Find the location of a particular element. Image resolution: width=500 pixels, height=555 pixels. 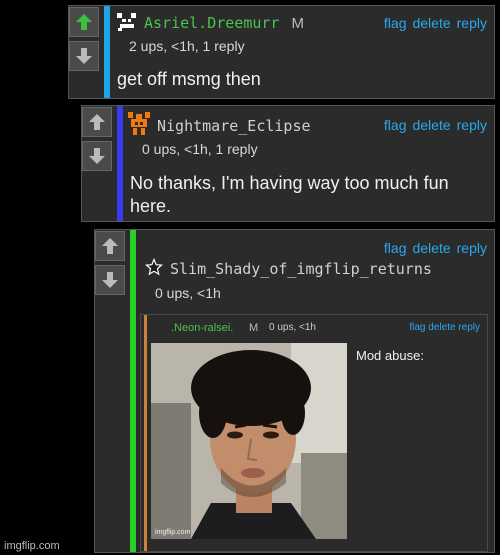

embedded-mod-badge: M is located at coordinates (254, 328).